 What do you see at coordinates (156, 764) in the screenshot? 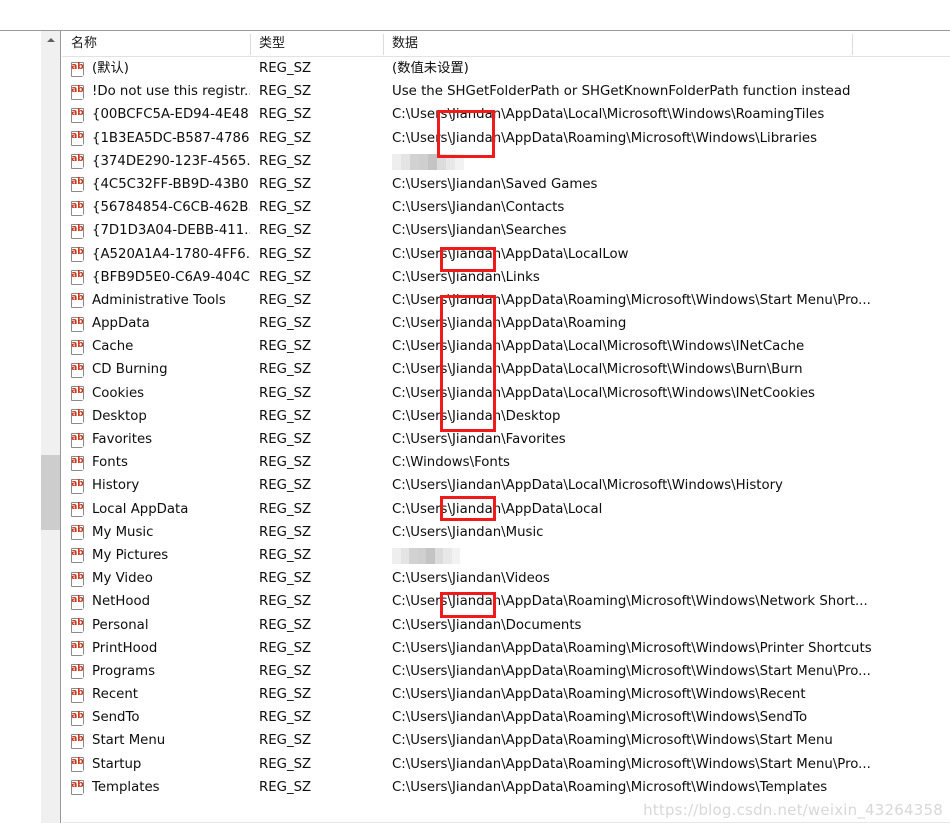
I see `value-name-cell: ab Startup` at bounding box center [156, 764].